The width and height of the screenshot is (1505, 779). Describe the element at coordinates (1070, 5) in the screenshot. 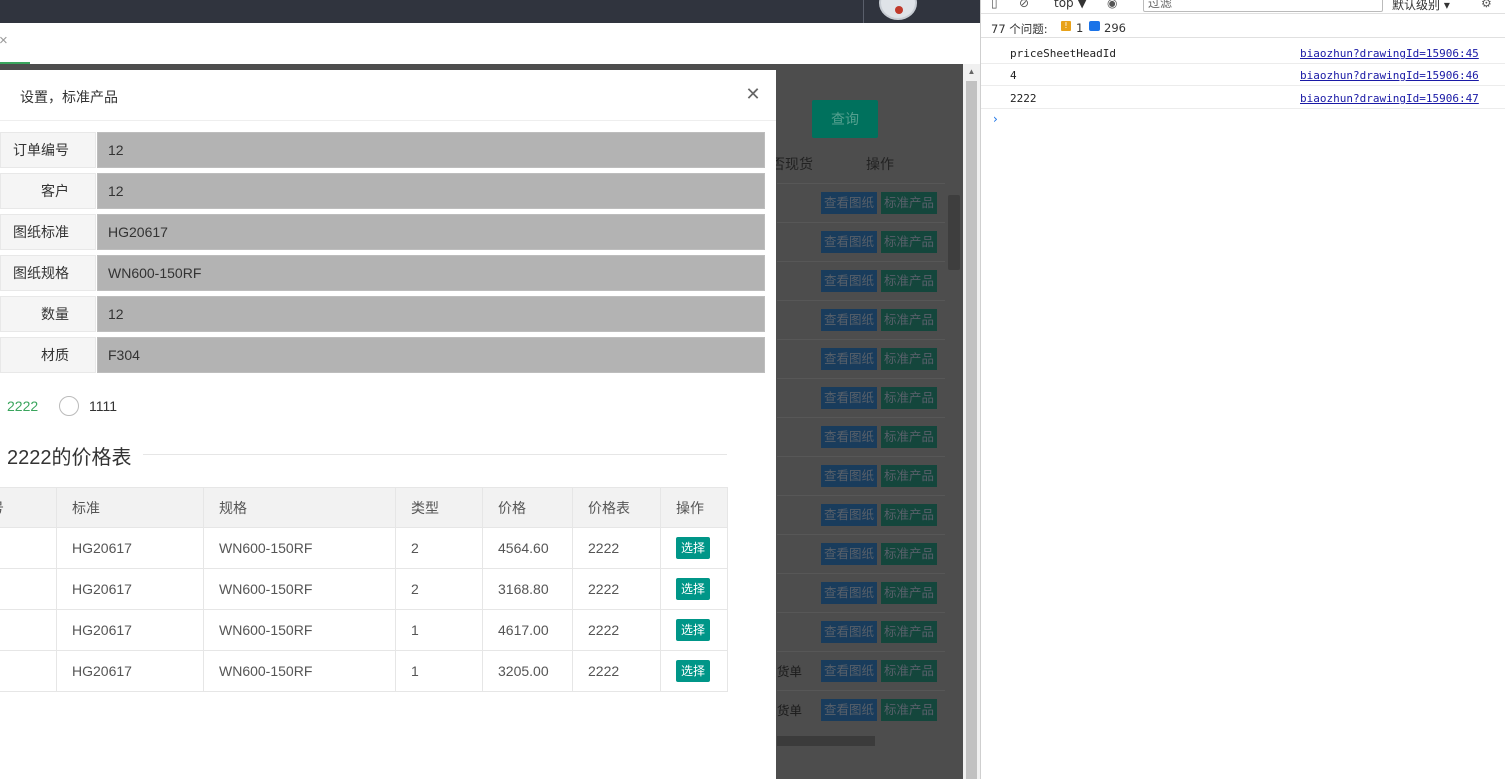

I see `context-selector: top ▼` at that location.